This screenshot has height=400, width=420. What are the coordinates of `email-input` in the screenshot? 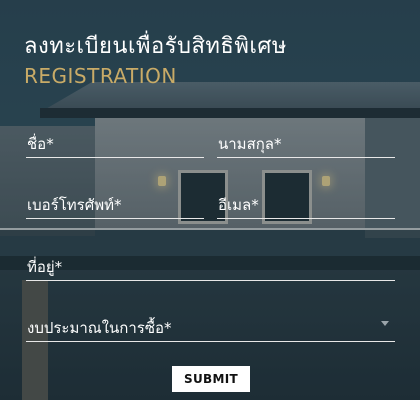 It's located at (306, 204).